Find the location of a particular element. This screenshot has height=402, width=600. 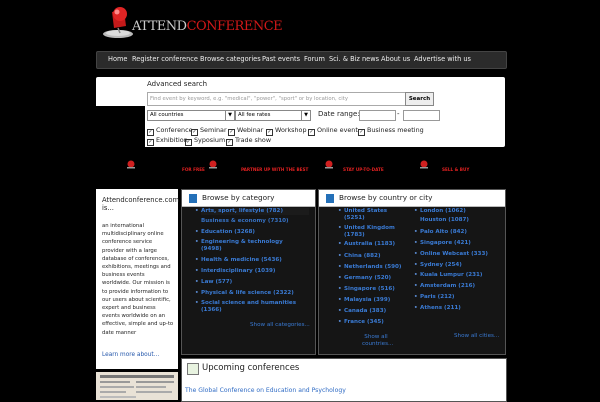

nav-register-conference: Register conference is located at coordinates (165, 59).